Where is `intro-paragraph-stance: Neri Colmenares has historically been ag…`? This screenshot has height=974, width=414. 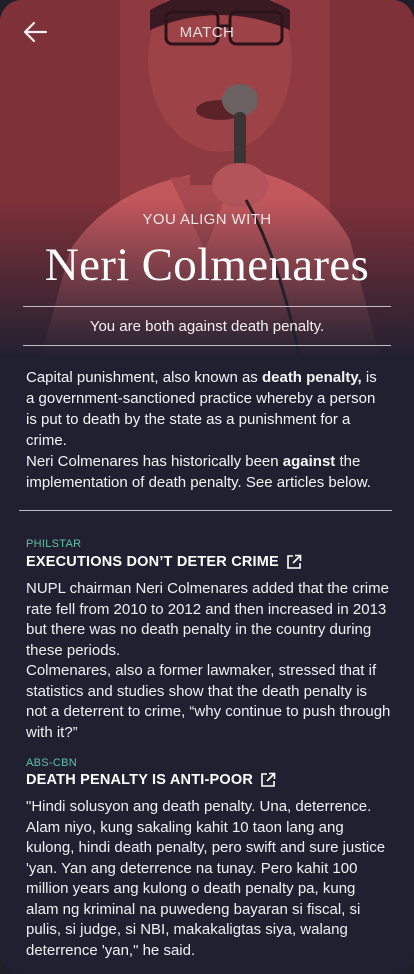
intro-paragraph-stance: Neri Colmenares has historically been ag… is located at coordinates (207, 472).